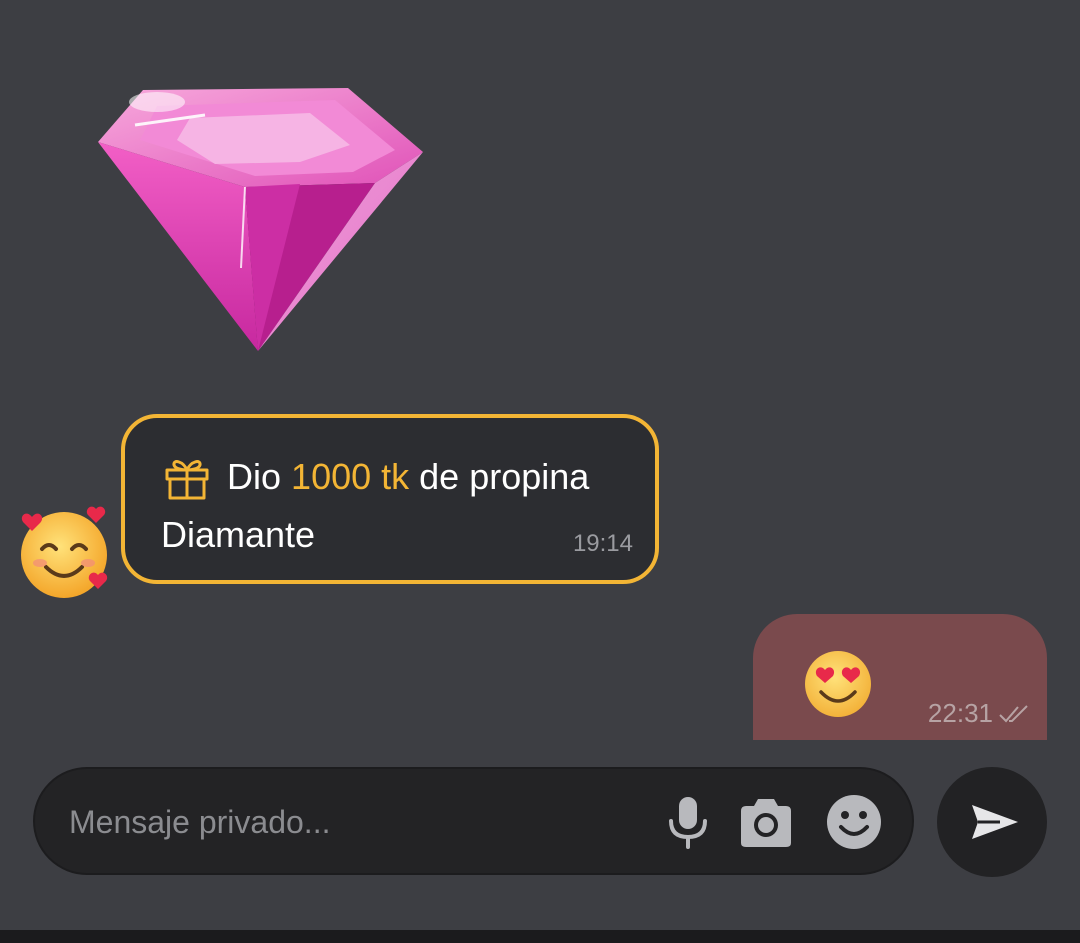 This screenshot has height=943, width=1080. What do you see at coordinates (187, 480) in the screenshot?
I see `gift-icon` at bounding box center [187, 480].